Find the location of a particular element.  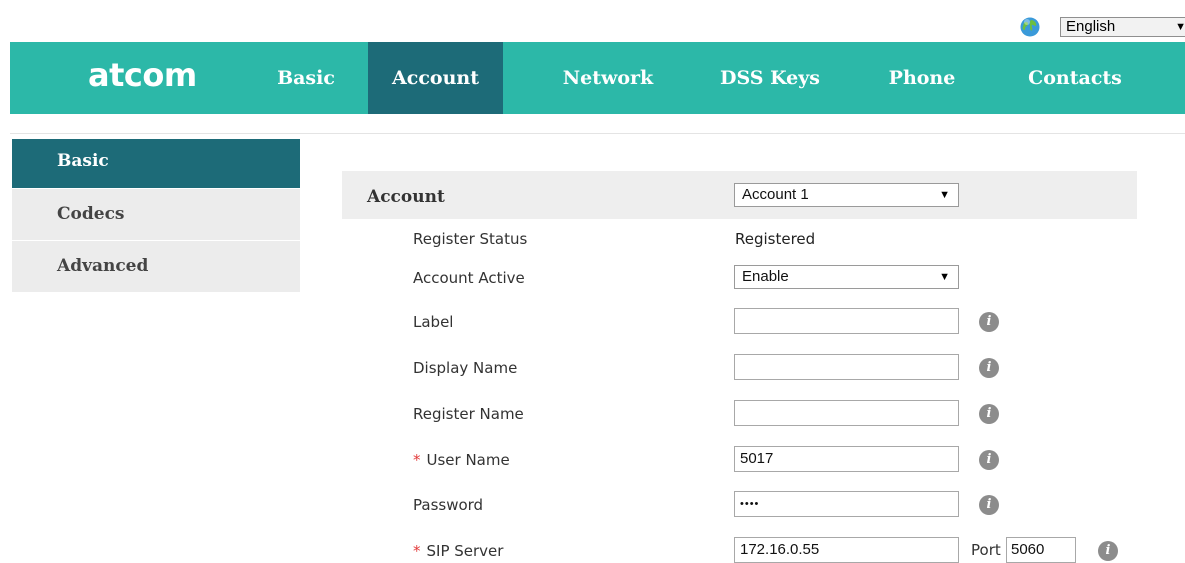

register-status-value: Registered is located at coordinates (775, 239).